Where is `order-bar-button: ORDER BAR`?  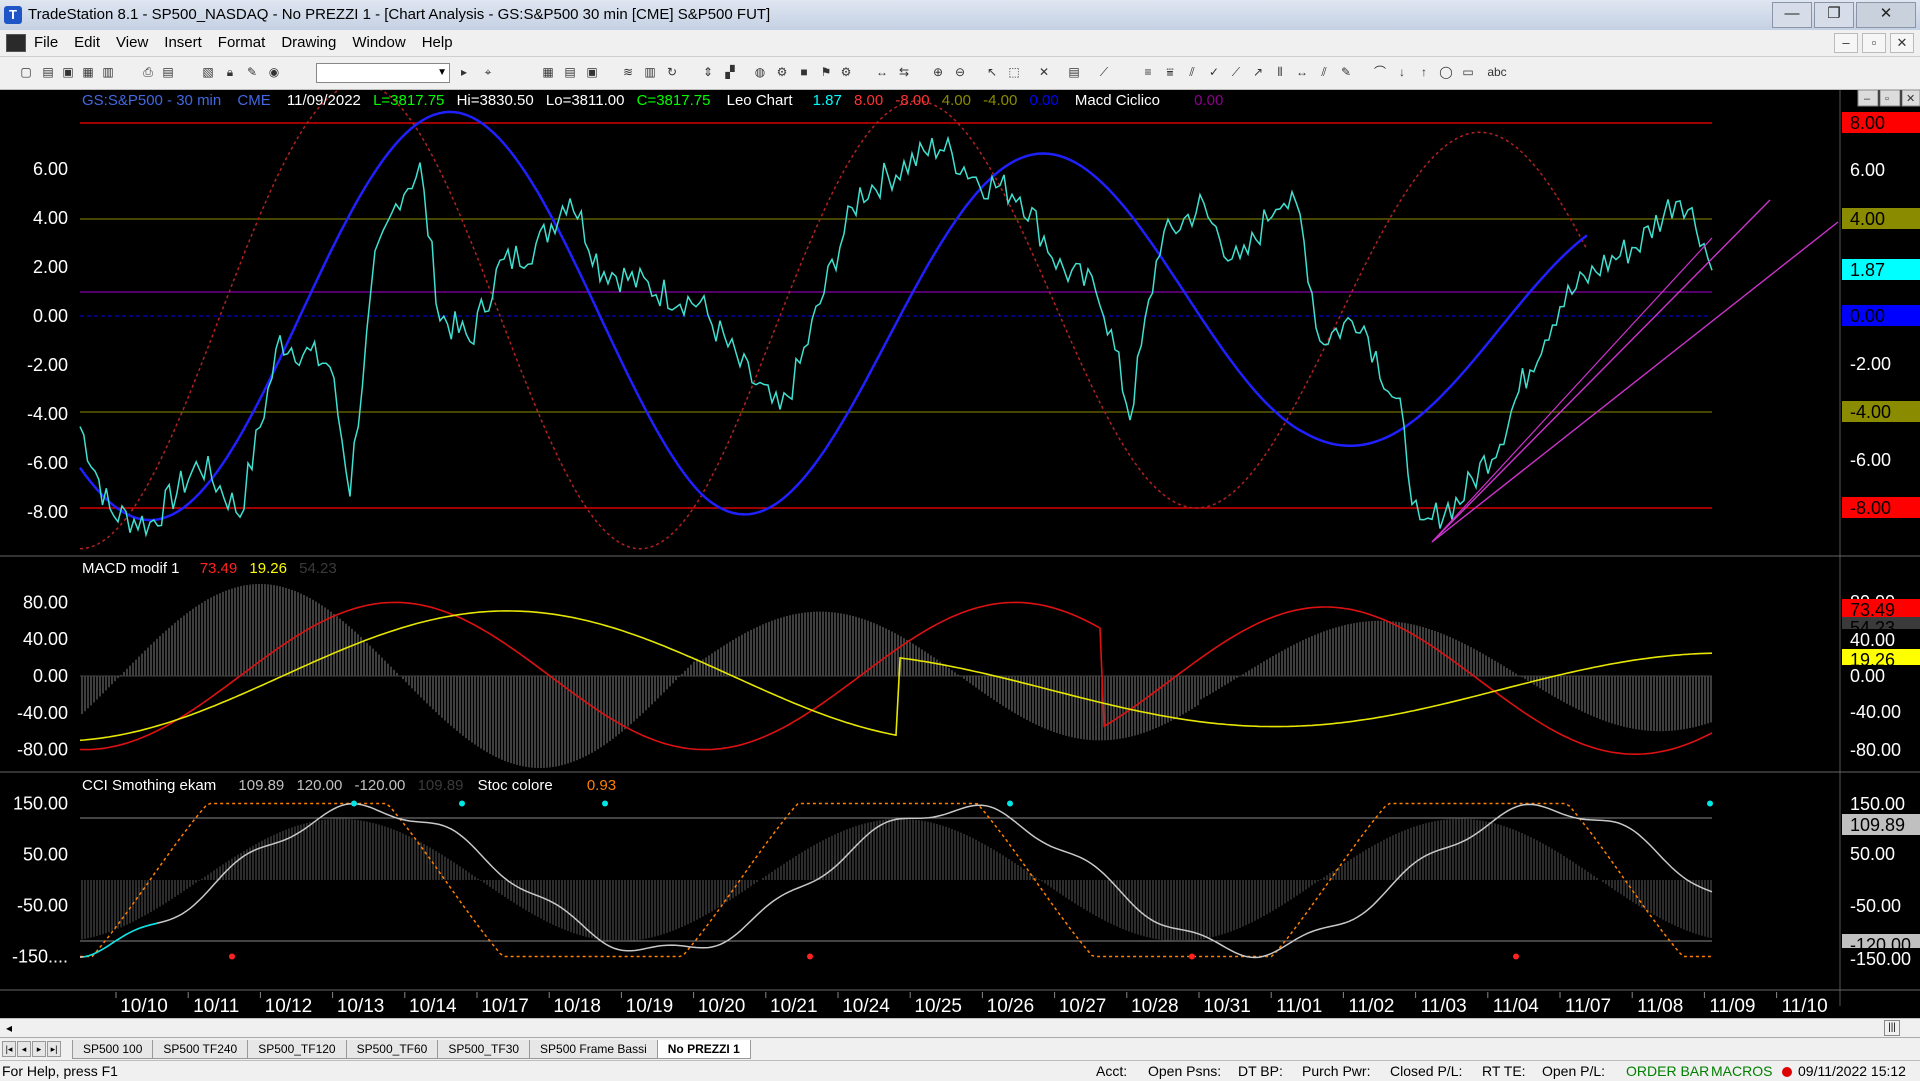 order-bar-button: ORDER BAR is located at coordinates (1667, 1071).